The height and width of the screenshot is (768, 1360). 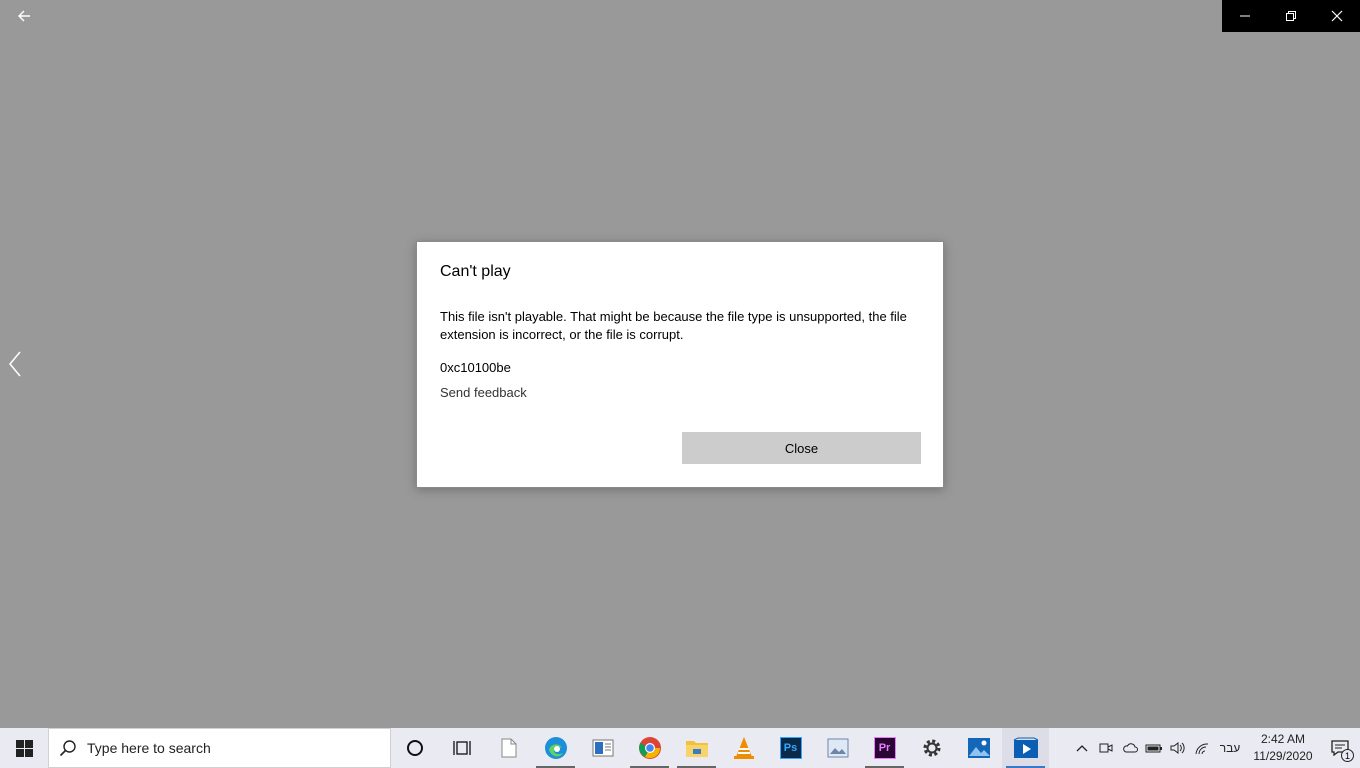 I want to click on taskbar-file-explorer, so click(x=696, y=748).